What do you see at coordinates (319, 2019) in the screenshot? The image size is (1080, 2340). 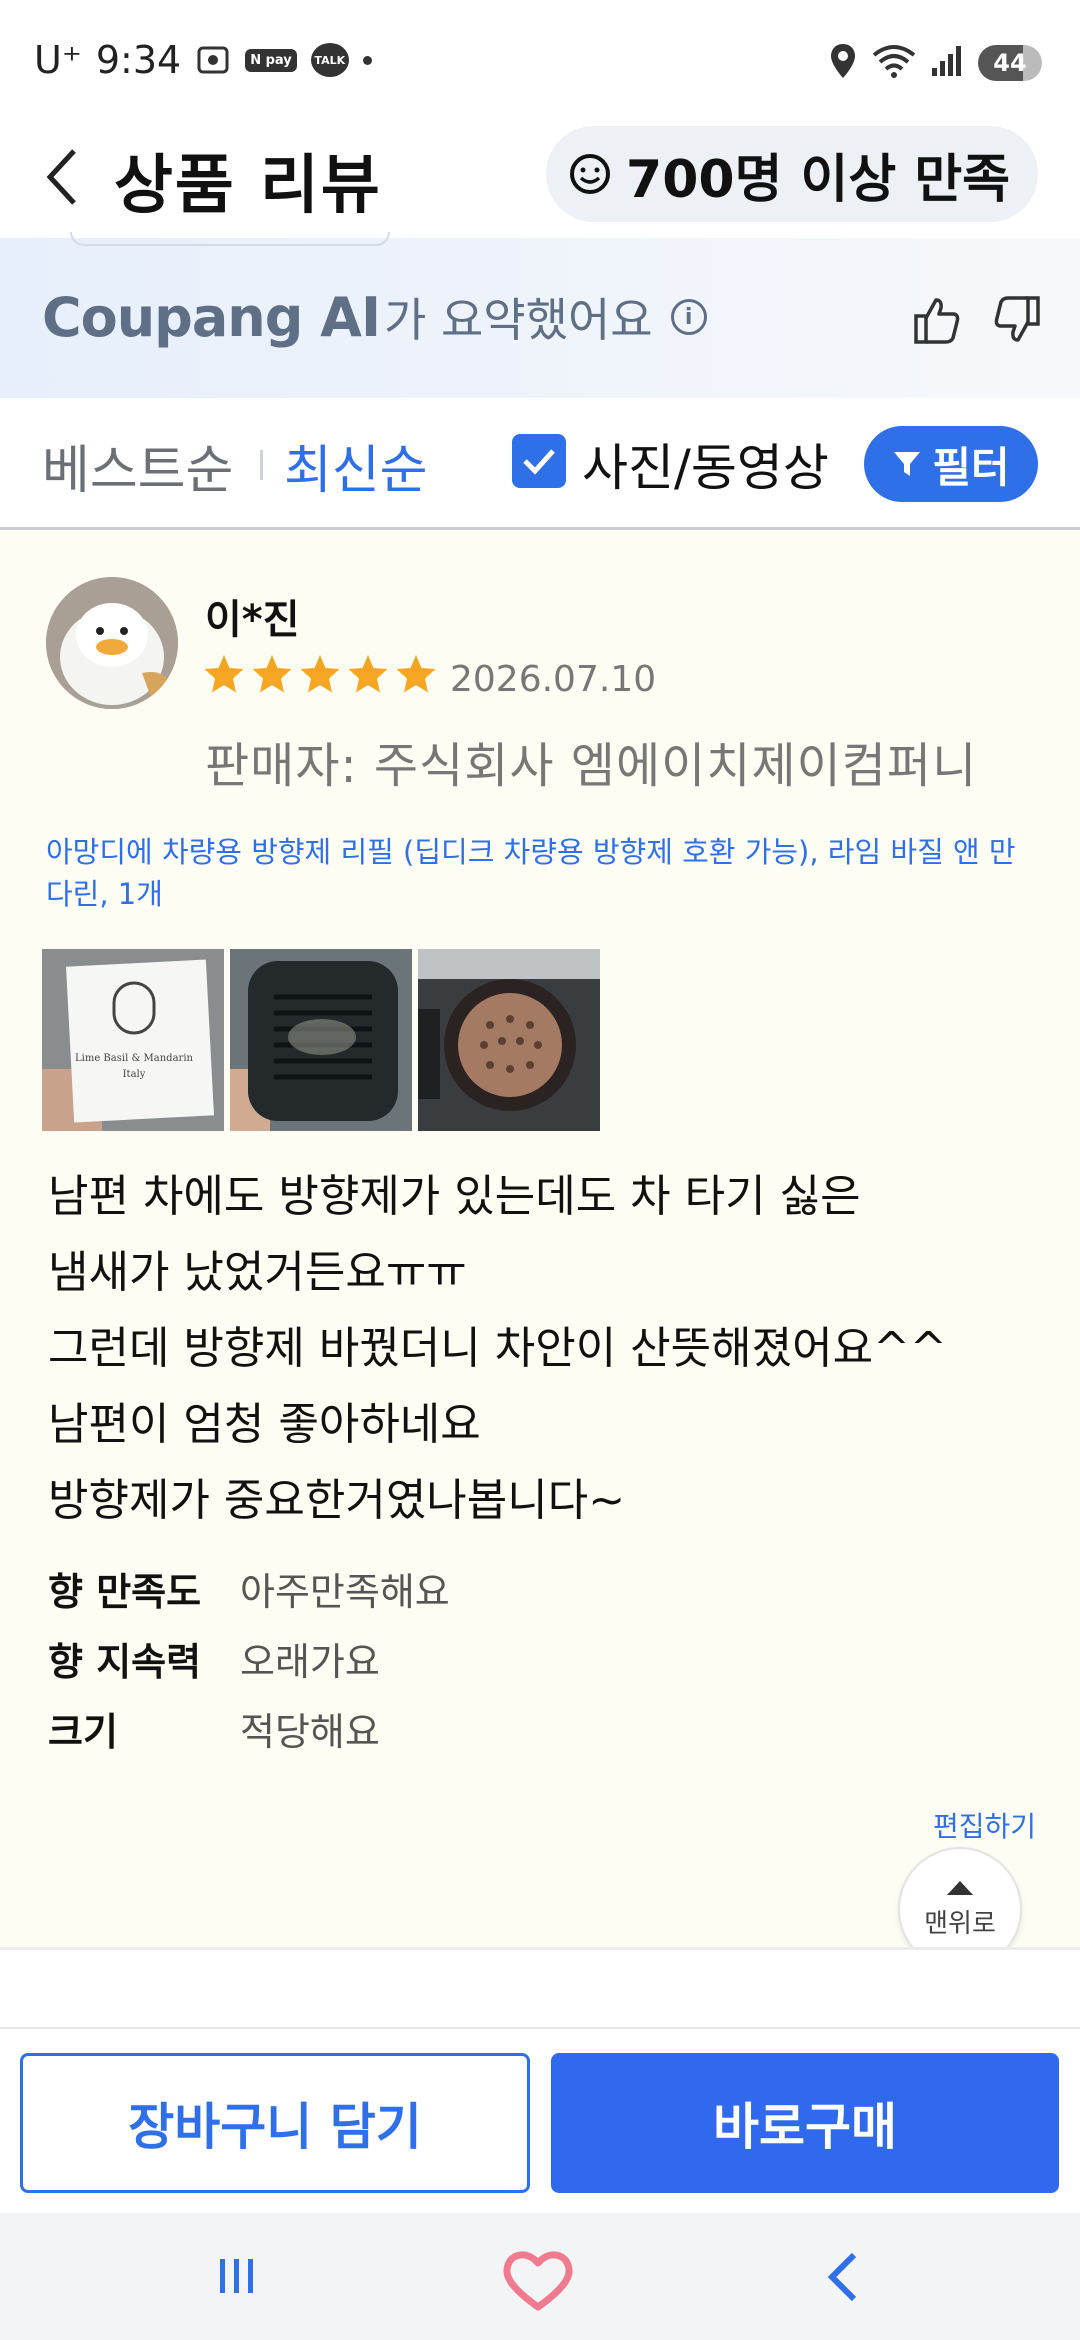 I see `next-section-title: 1건 이상 리뷰가 좋은 상품` at bounding box center [319, 2019].